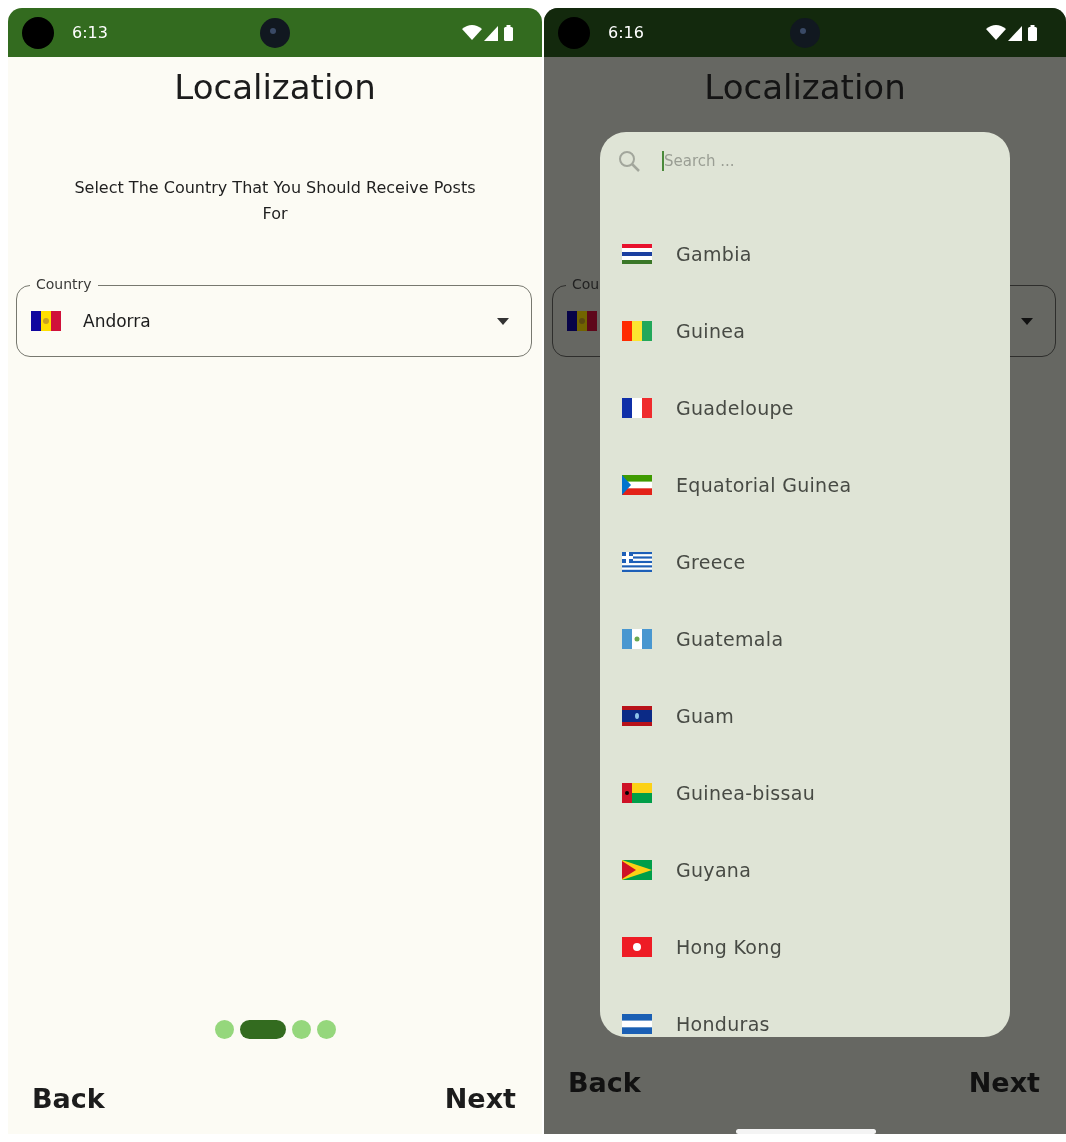 The width and height of the screenshot is (1066, 1142). I want to click on country-list-item: Guadeloupe, so click(805, 412).